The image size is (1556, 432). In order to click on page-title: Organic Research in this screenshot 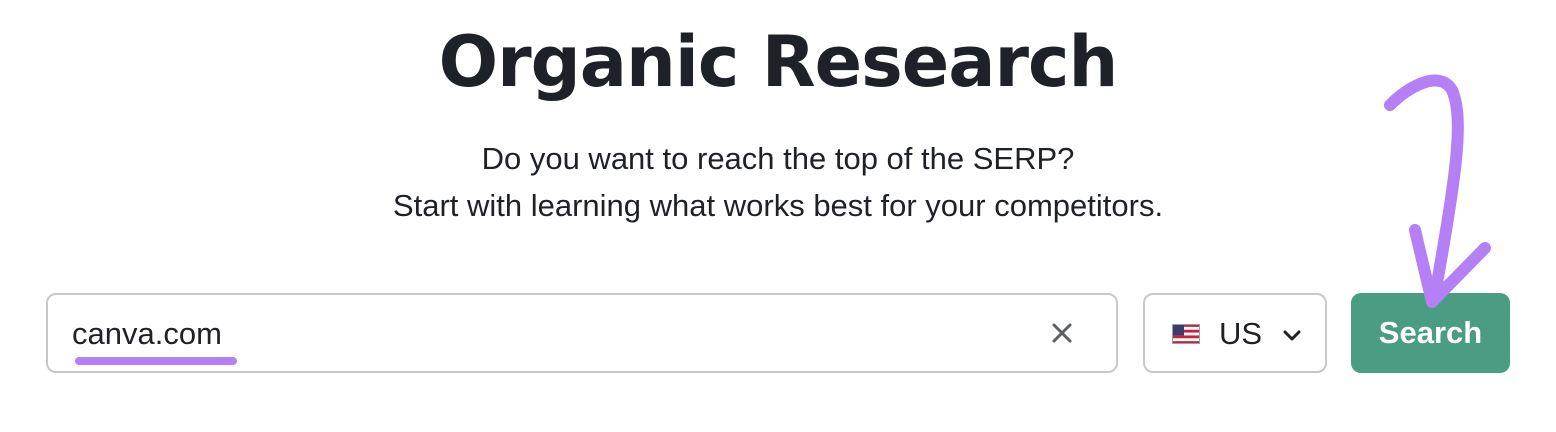, I will do `click(778, 62)`.